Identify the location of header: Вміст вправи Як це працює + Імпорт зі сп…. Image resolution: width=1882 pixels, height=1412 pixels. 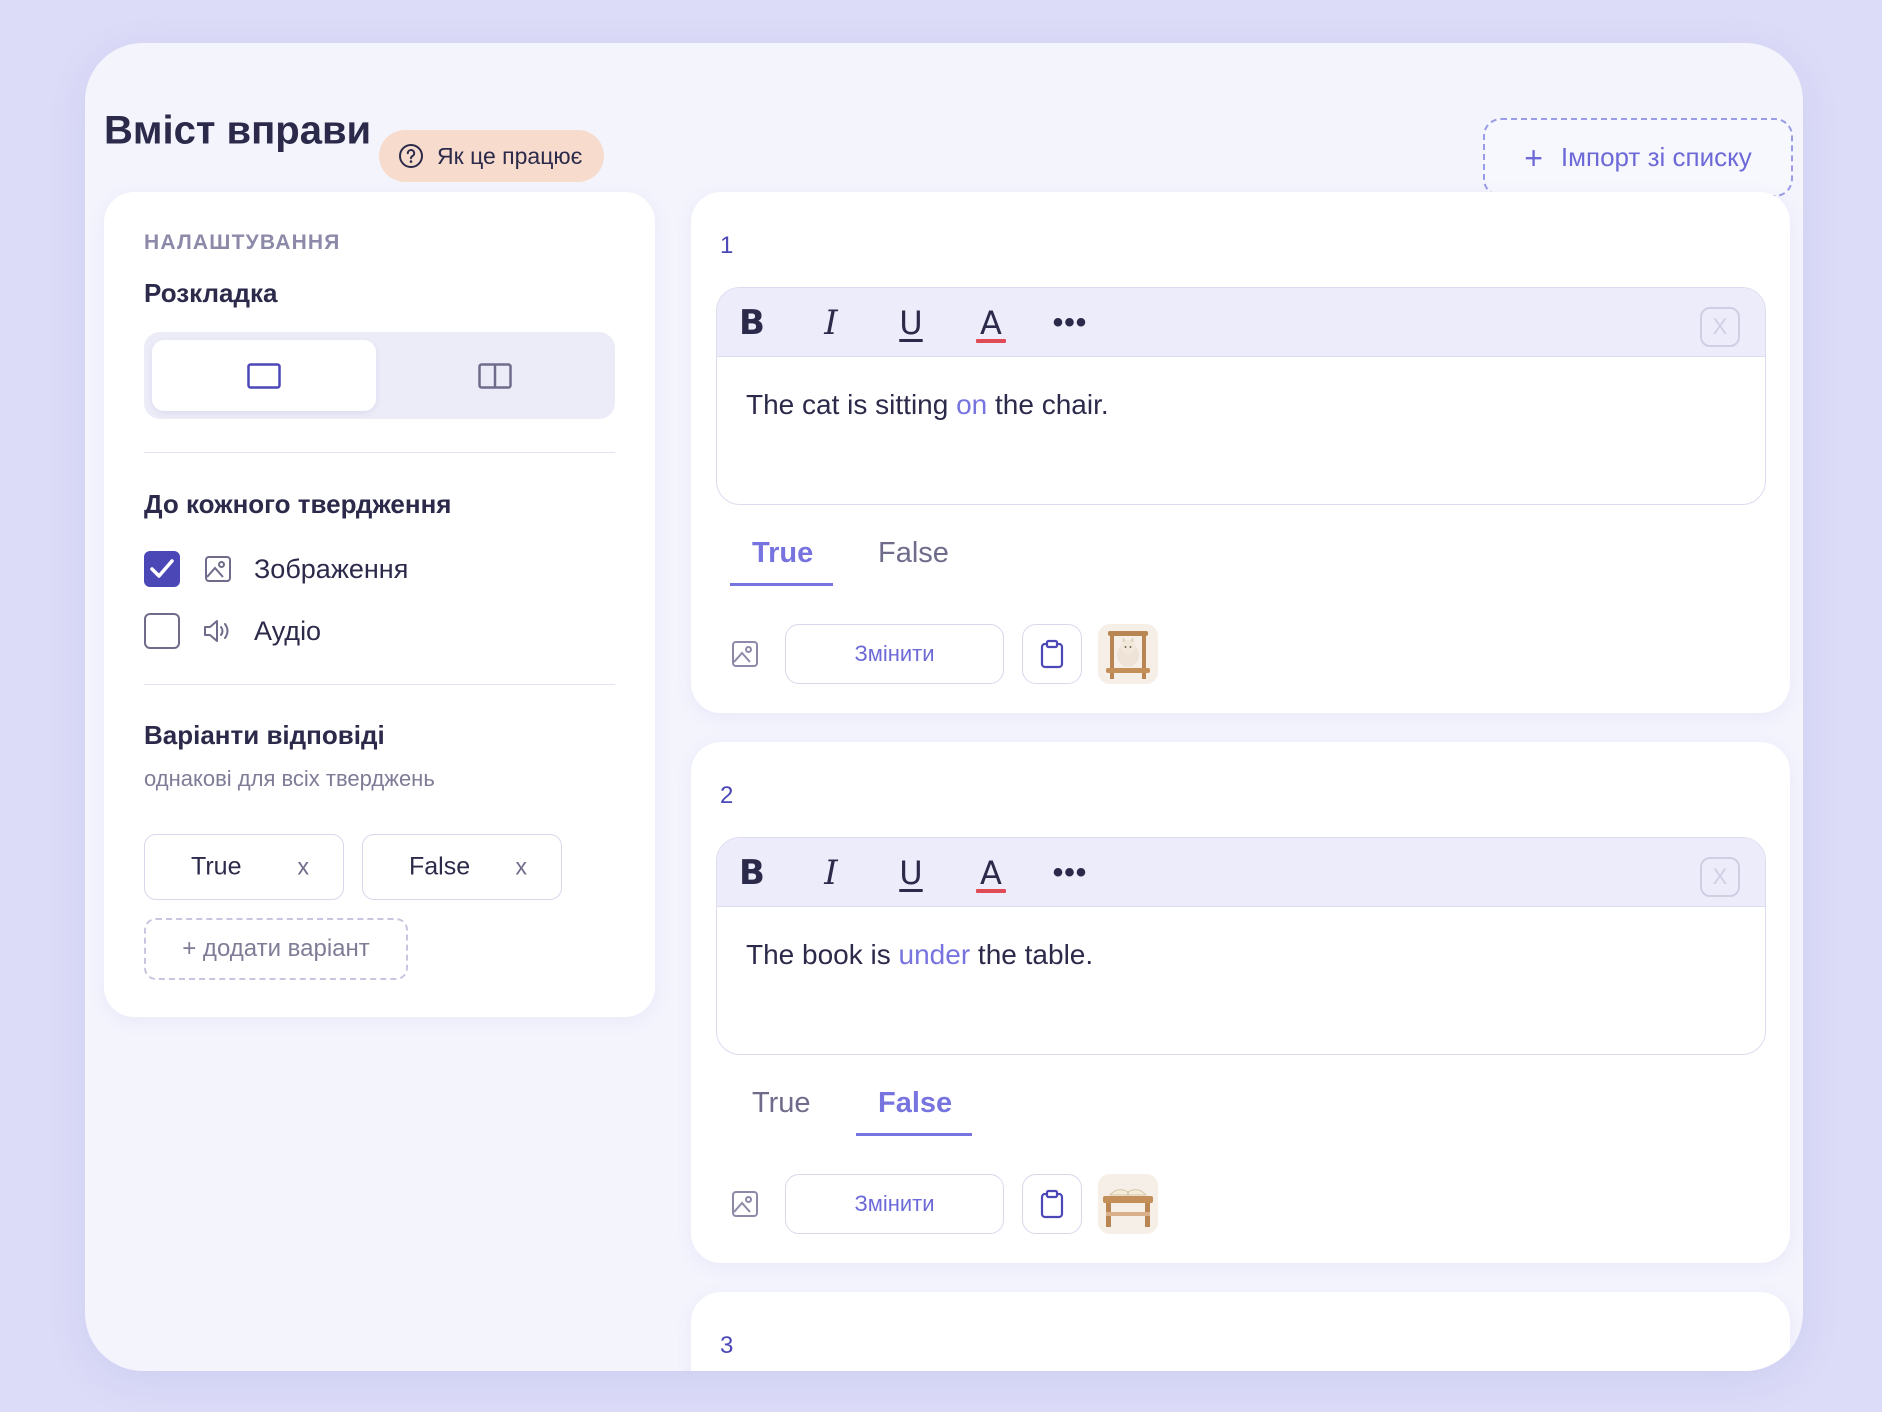
(953, 142).